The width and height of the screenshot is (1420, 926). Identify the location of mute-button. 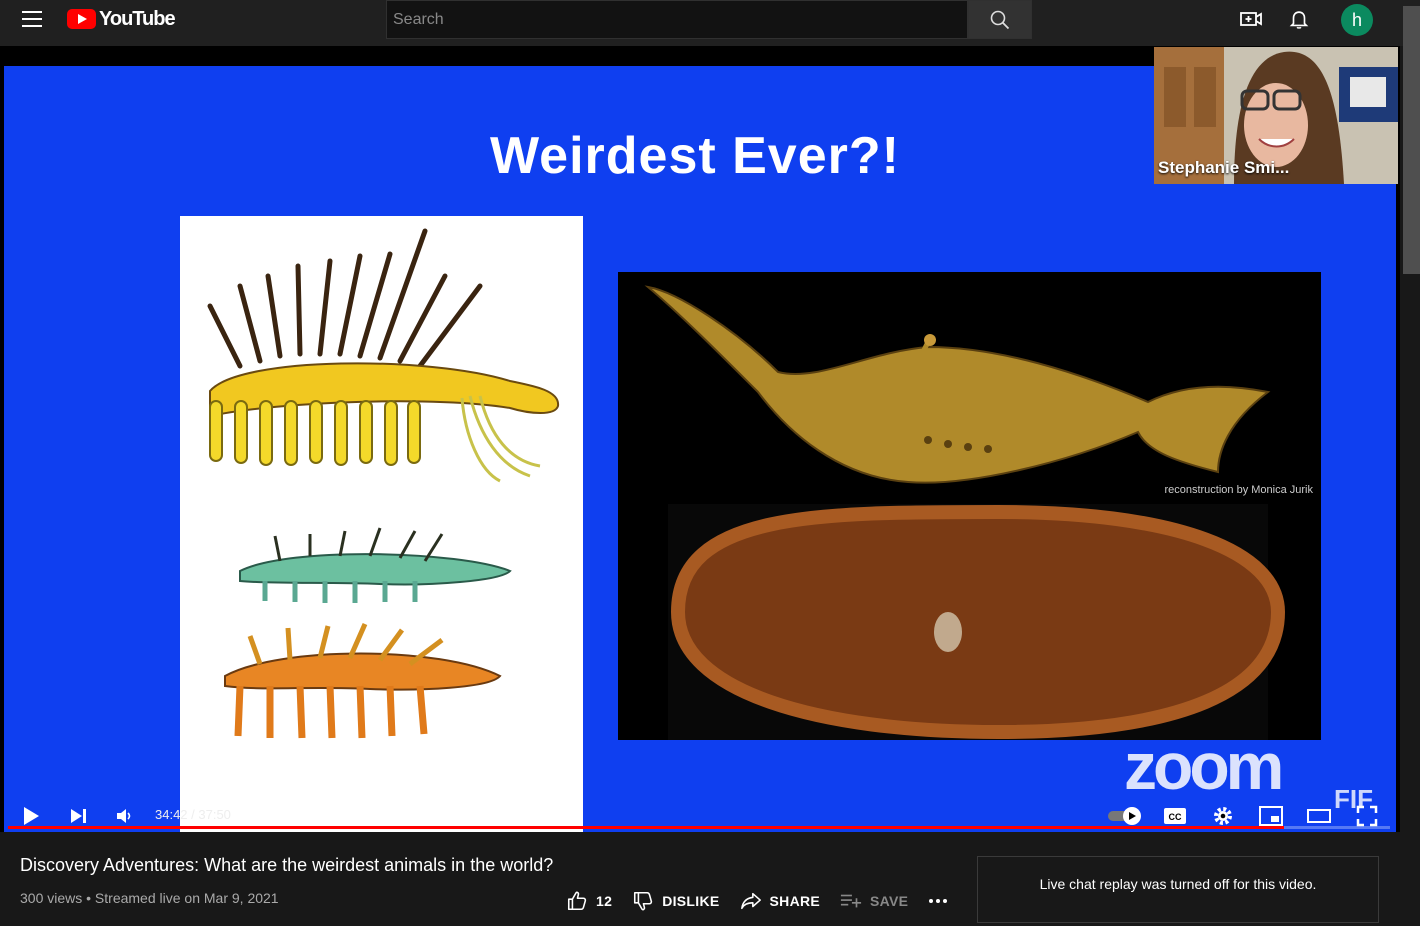
(124, 816).